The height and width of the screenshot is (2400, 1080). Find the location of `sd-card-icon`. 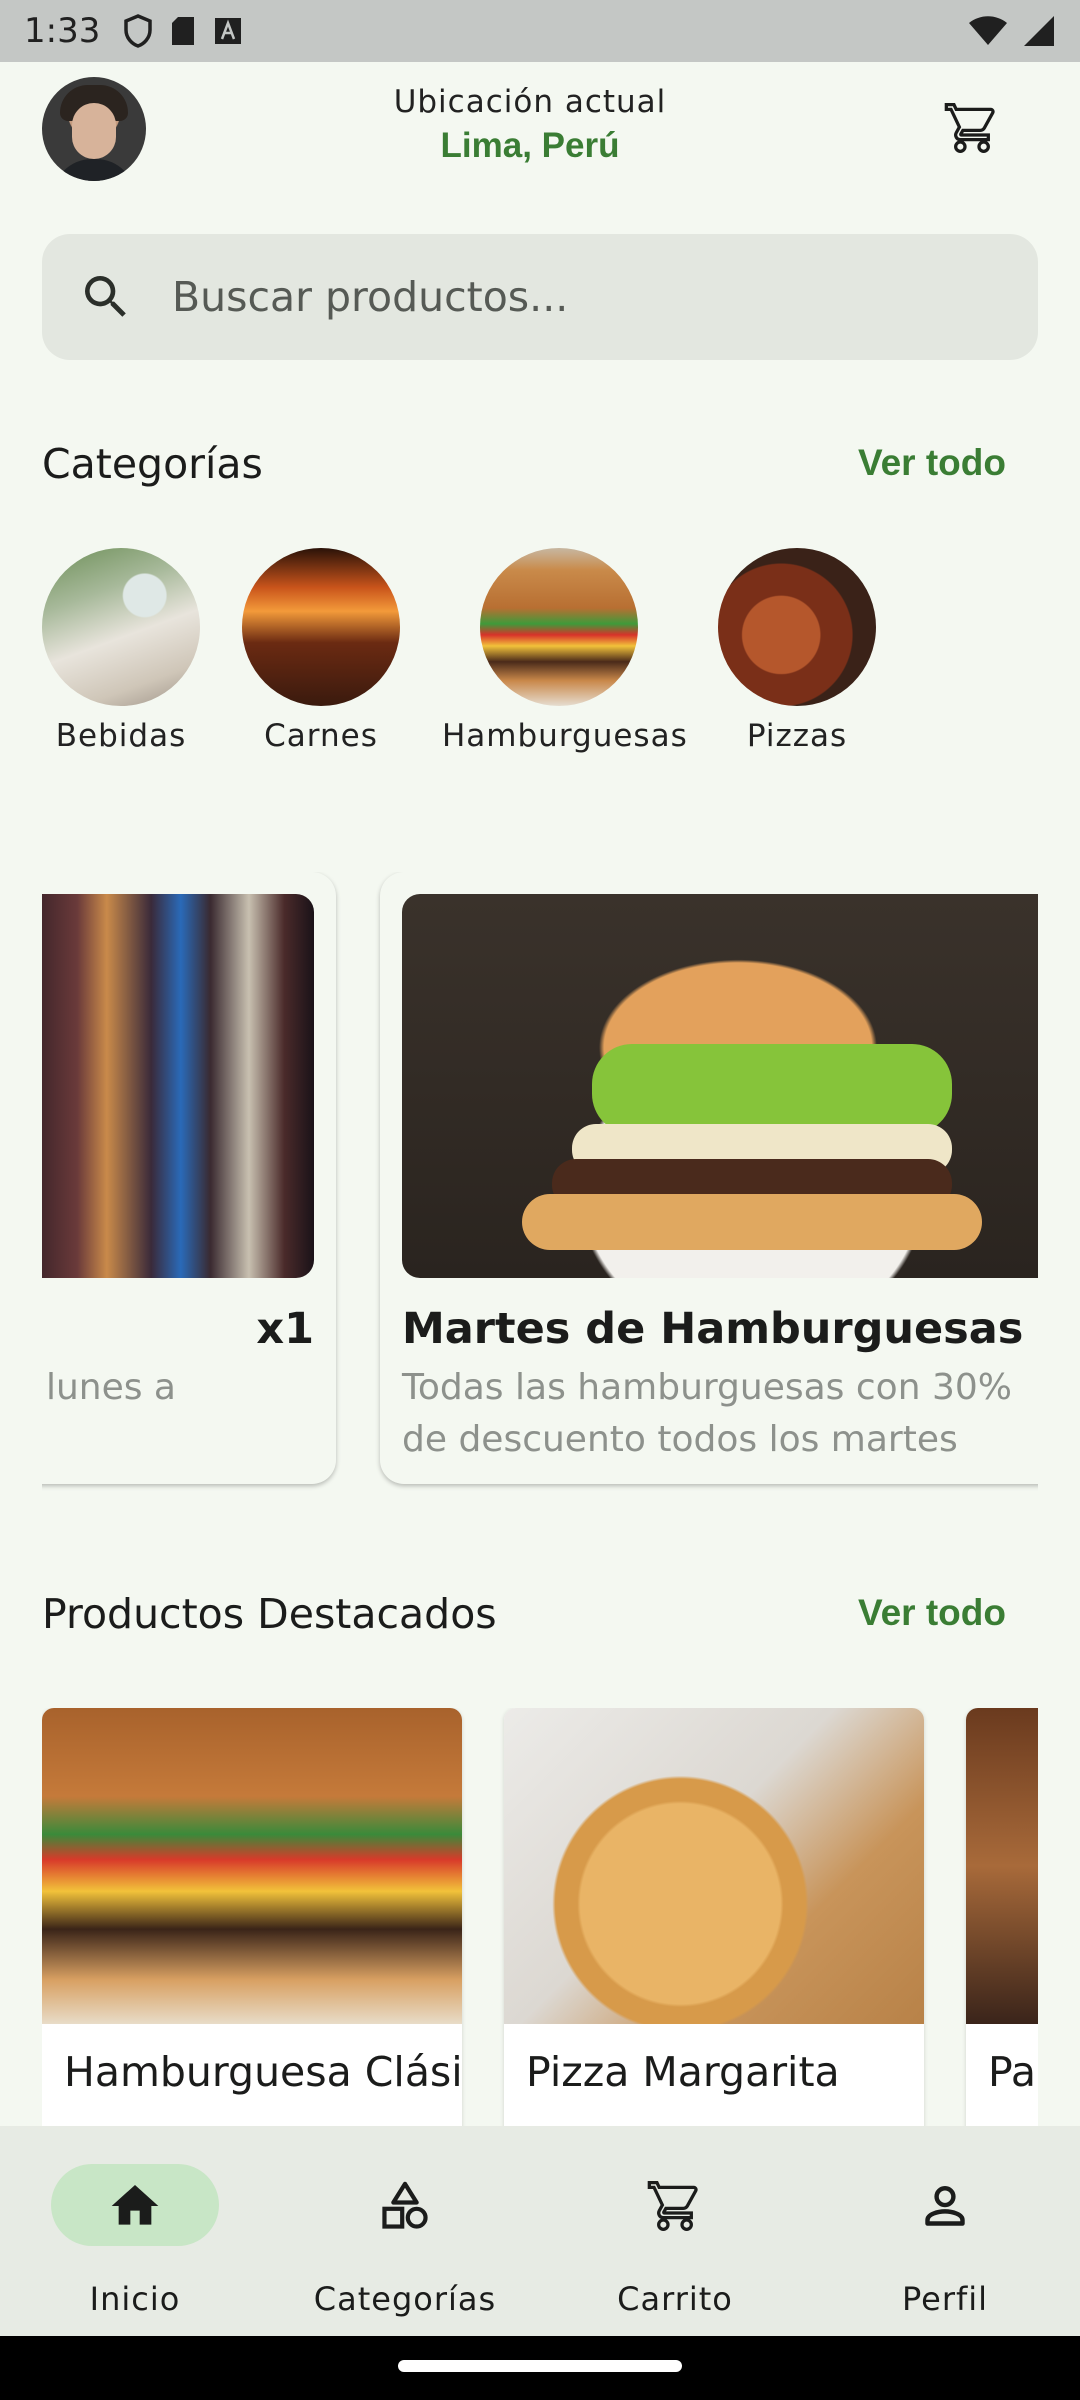

sd-card-icon is located at coordinates (183, 31).